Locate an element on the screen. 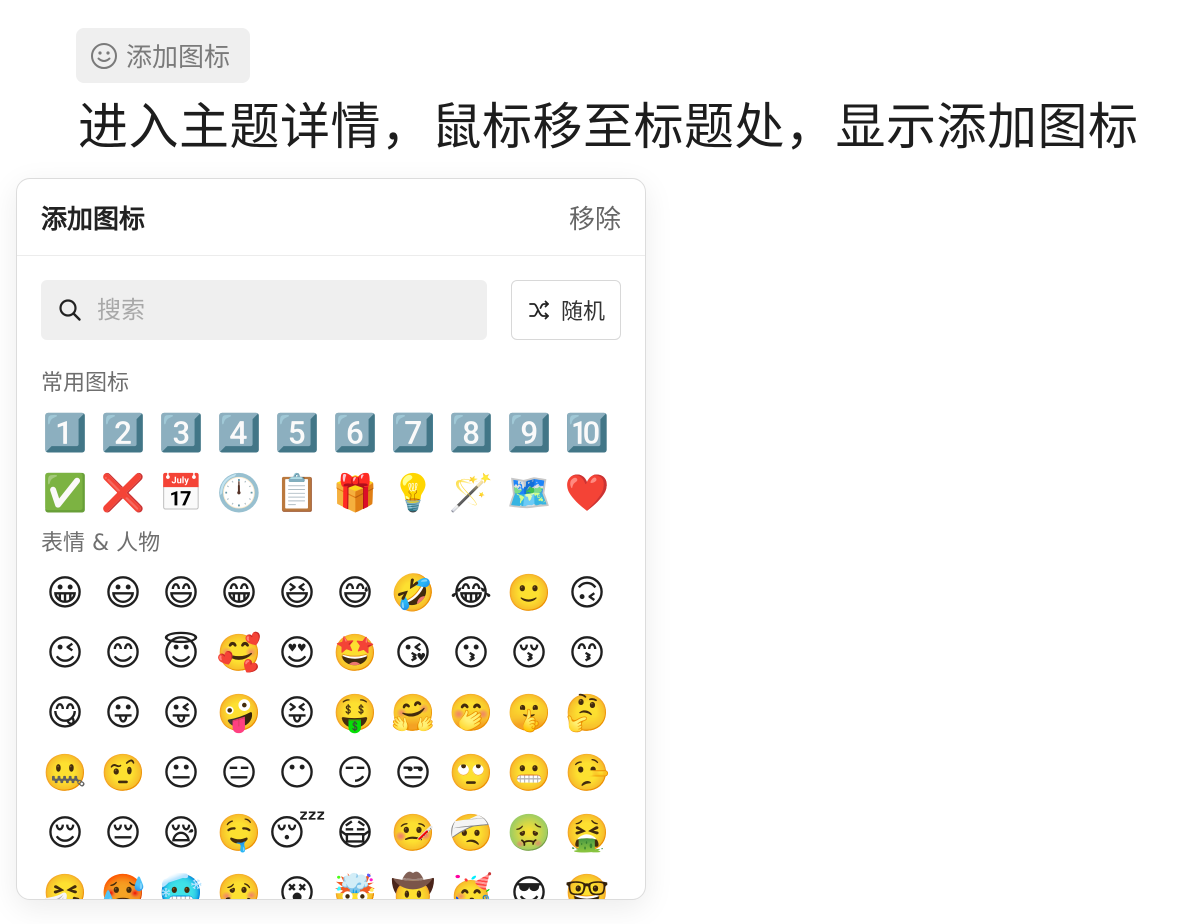  emoji-cell: 😙 is located at coordinates (587, 654).